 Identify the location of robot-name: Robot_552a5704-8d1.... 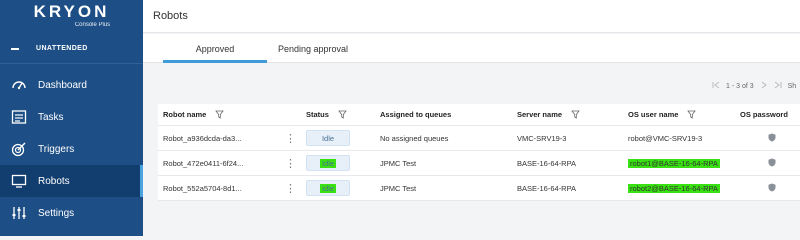
(202, 188).